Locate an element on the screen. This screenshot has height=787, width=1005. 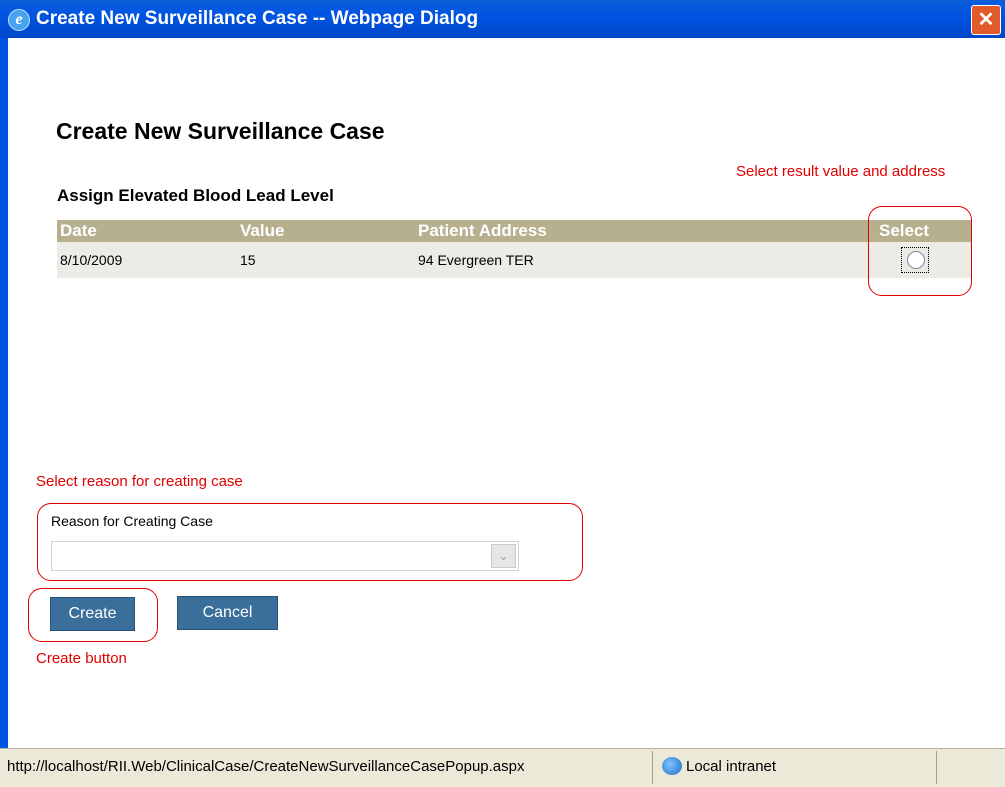
create-button: Create is located at coordinates (92, 614).